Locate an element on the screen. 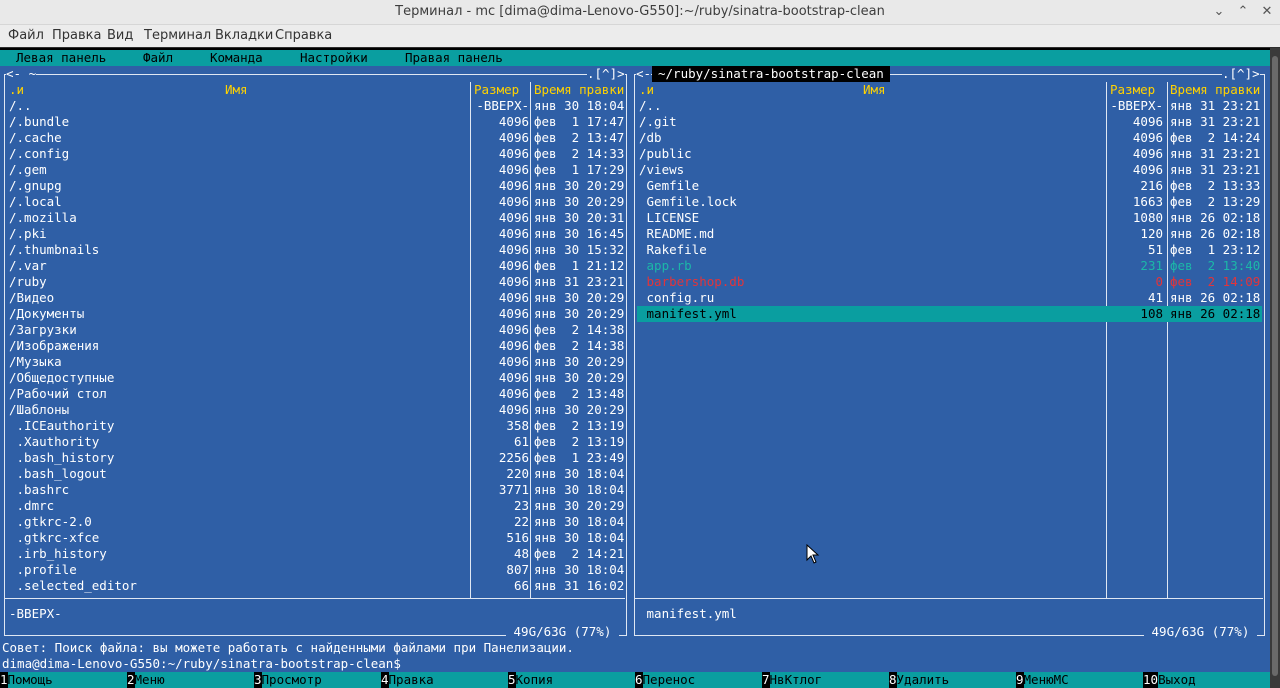 This screenshot has height=688, width=1280. left-file-row: .bash_history 2256 фев 1 23:49 is located at coordinates (315, 458).